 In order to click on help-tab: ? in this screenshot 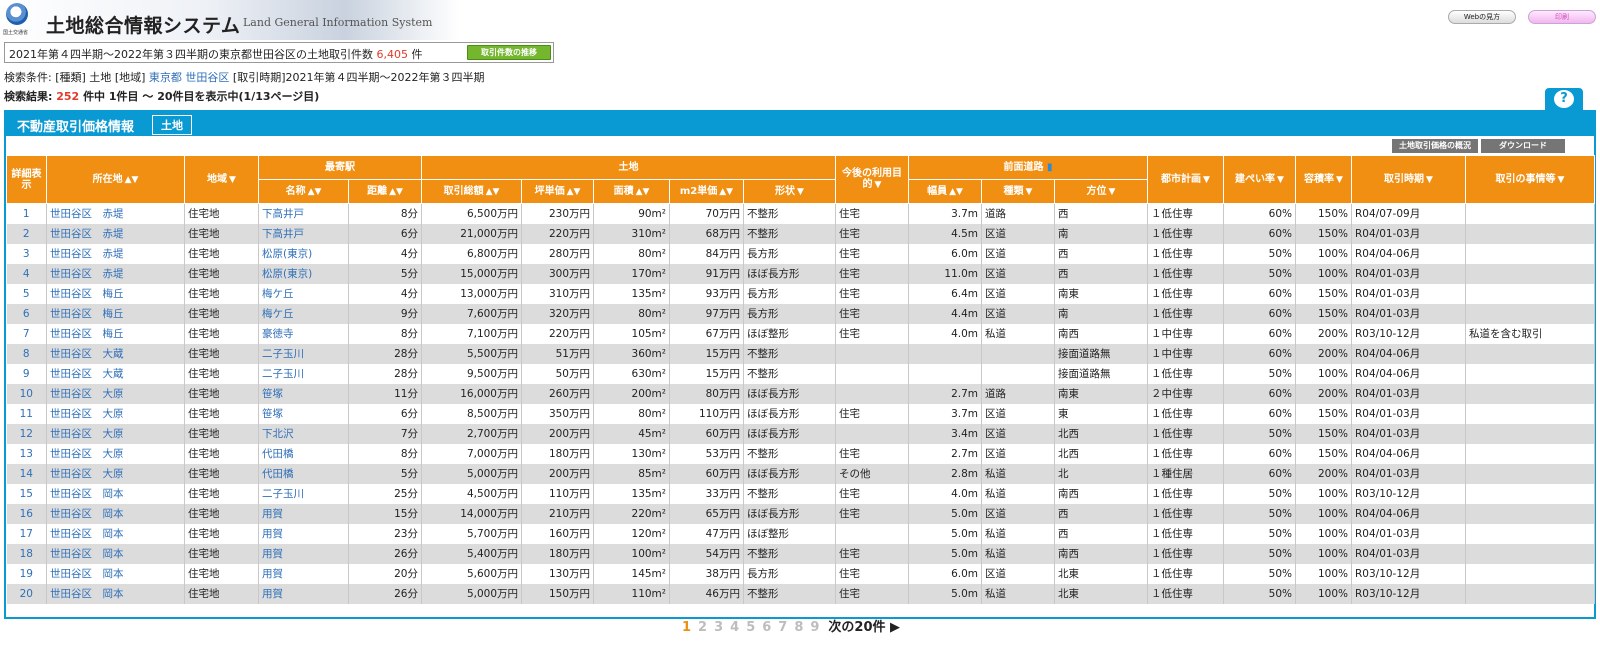, I will do `click(1564, 99)`.